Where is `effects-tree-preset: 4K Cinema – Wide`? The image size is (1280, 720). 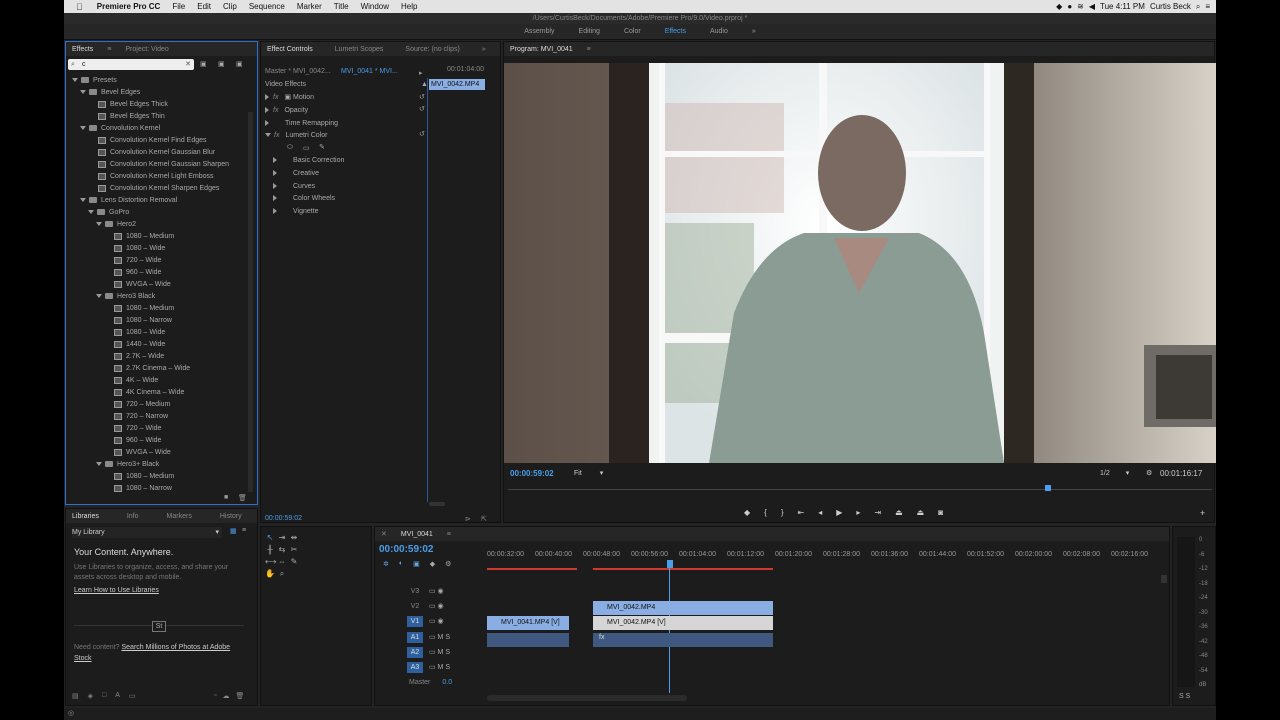
effects-tree-preset: 4K Cinema – Wide is located at coordinates (144, 393).